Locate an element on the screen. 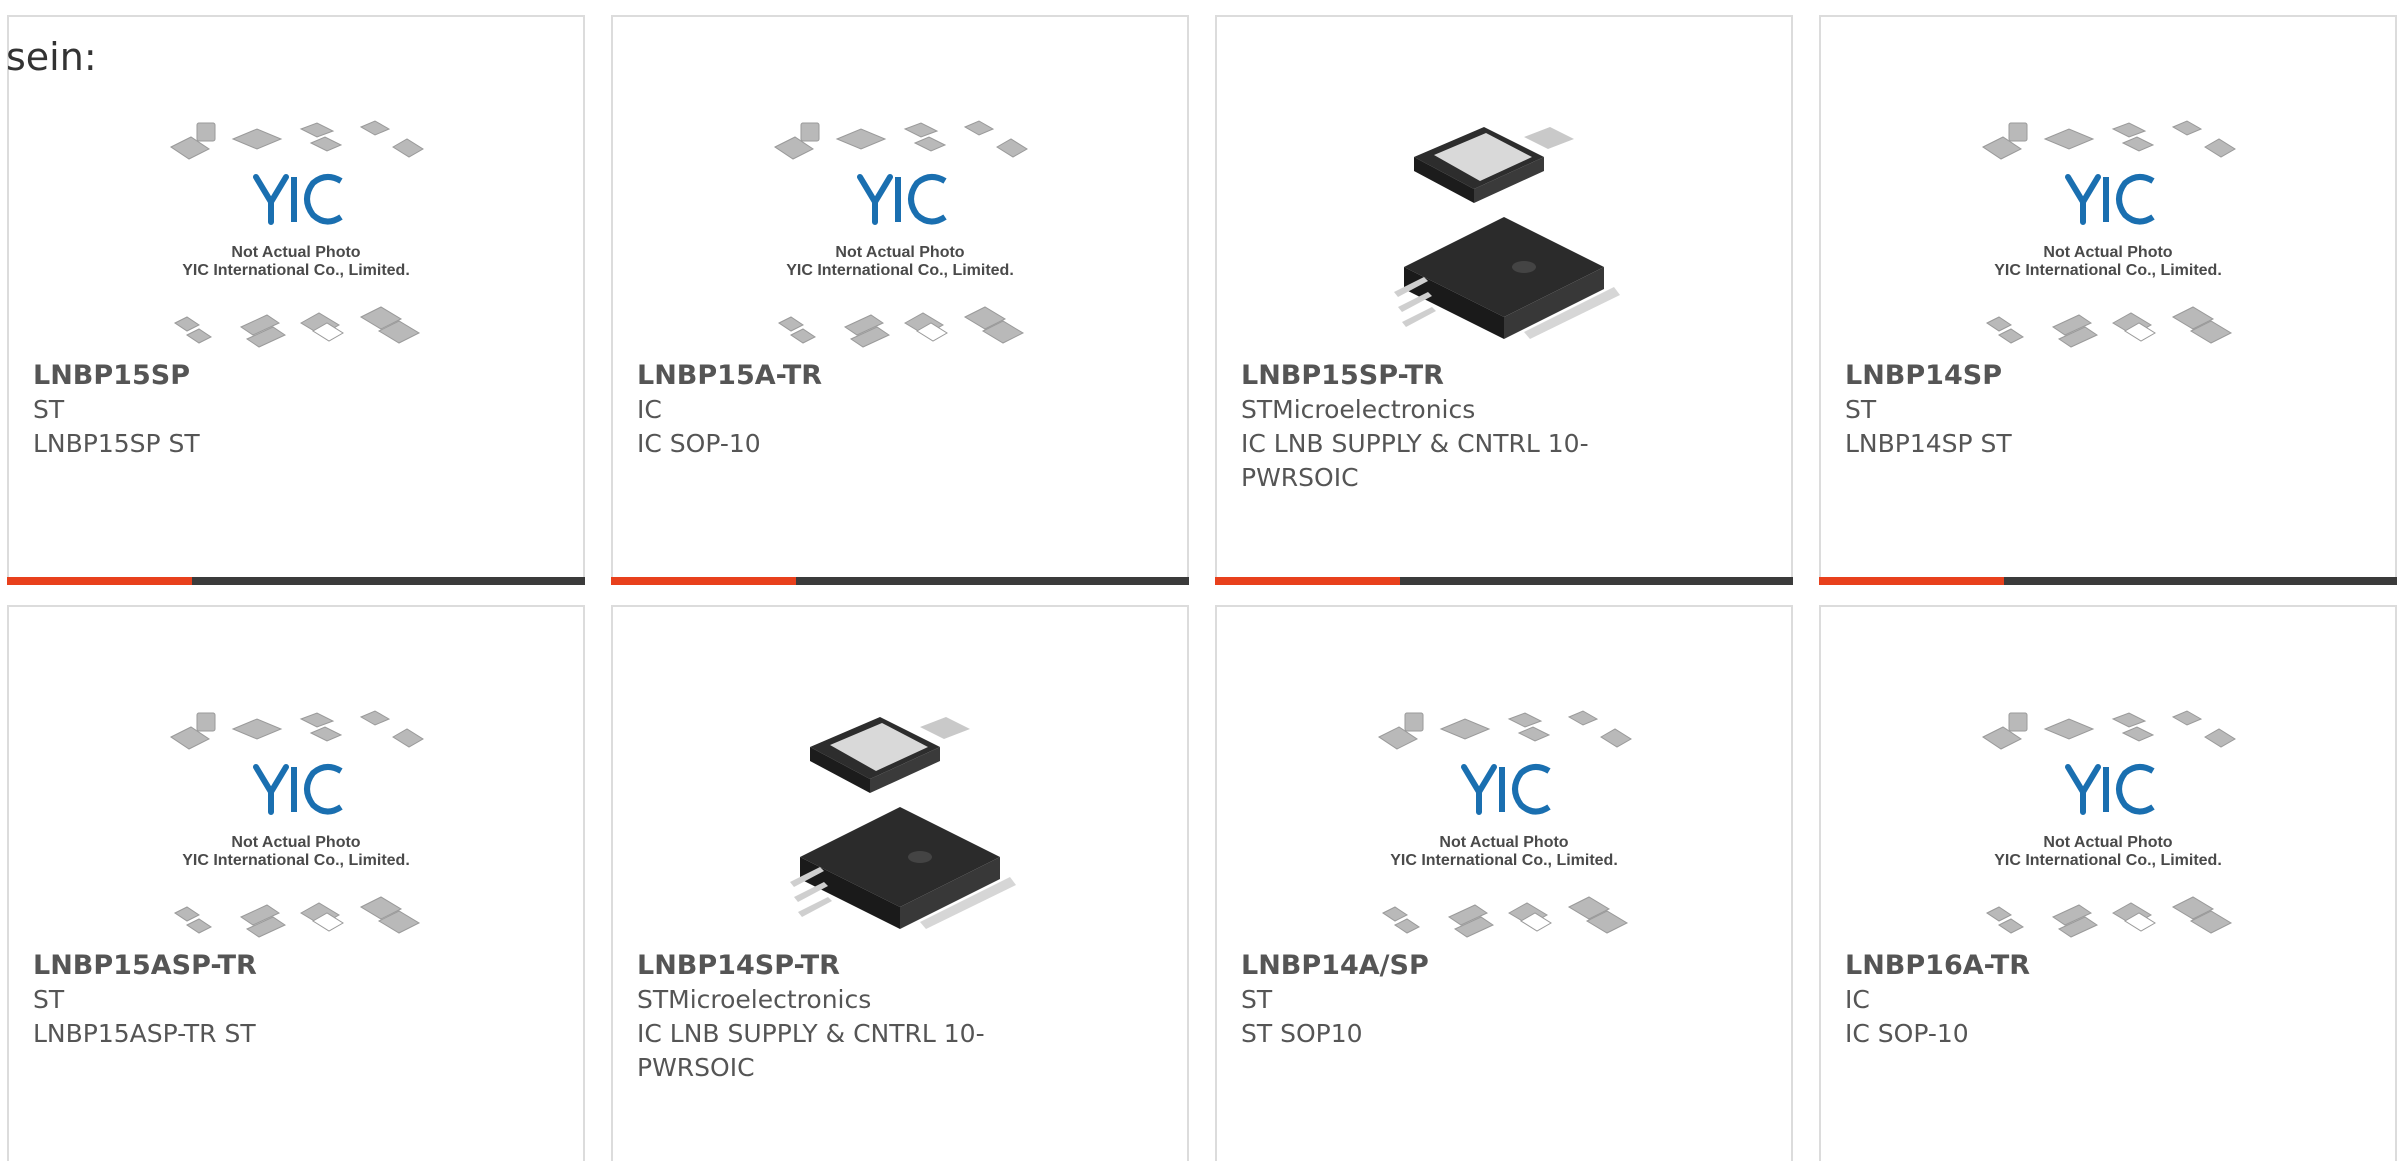  part-number: LNBP15A-TR is located at coordinates (900, 376).